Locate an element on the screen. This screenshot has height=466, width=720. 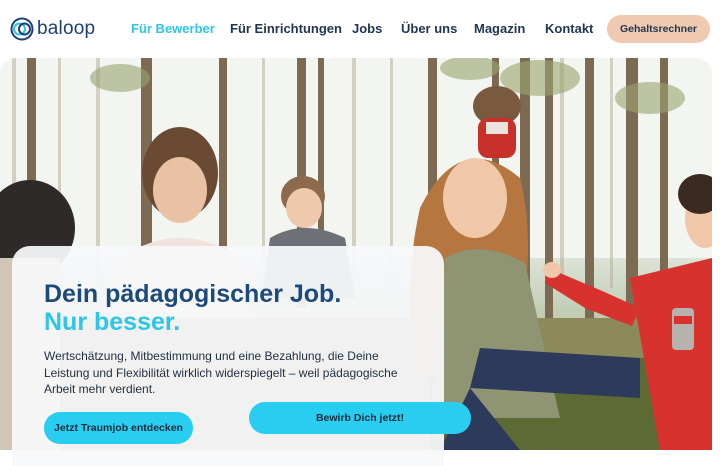
nav-item-ueber-uns: Über uns is located at coordinates (429, 29).